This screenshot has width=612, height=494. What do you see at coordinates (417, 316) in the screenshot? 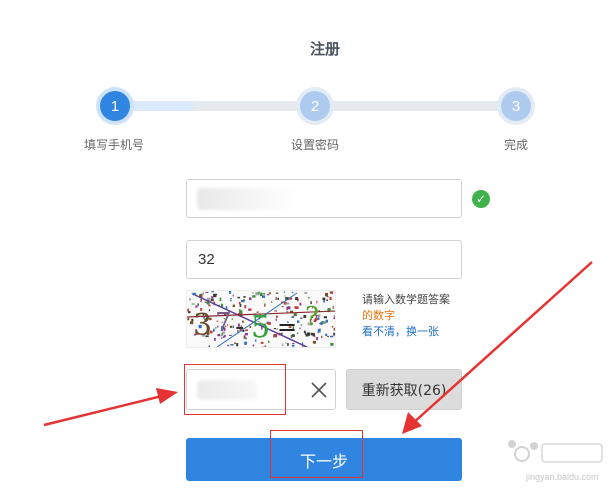
I see `captcha-hint: 请输入数学题答案 的数字 看不清，换一张` at bounding box center [417, 316].